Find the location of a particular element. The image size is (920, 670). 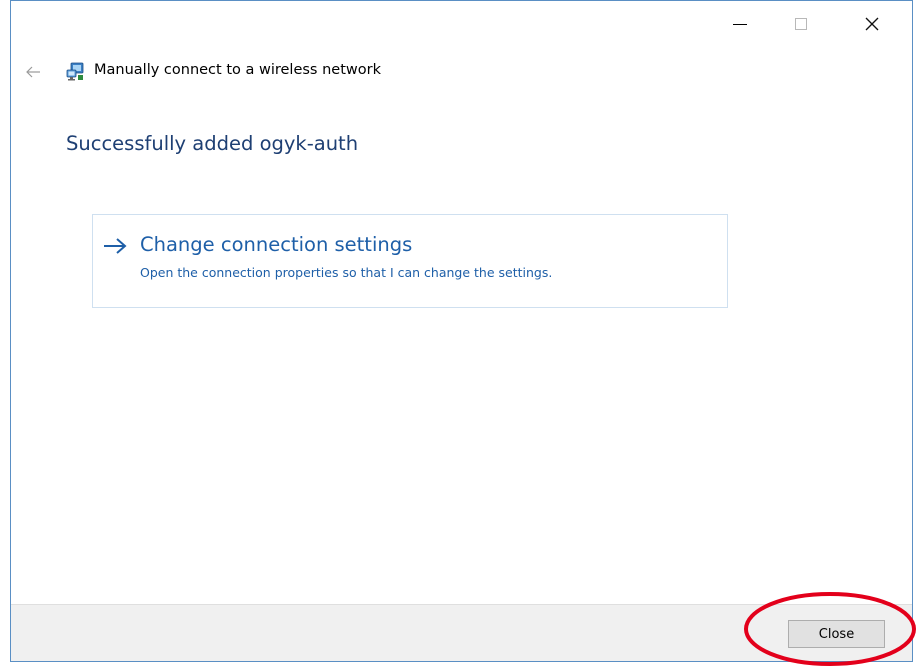

title-bar is located at coordinates (461, 24).